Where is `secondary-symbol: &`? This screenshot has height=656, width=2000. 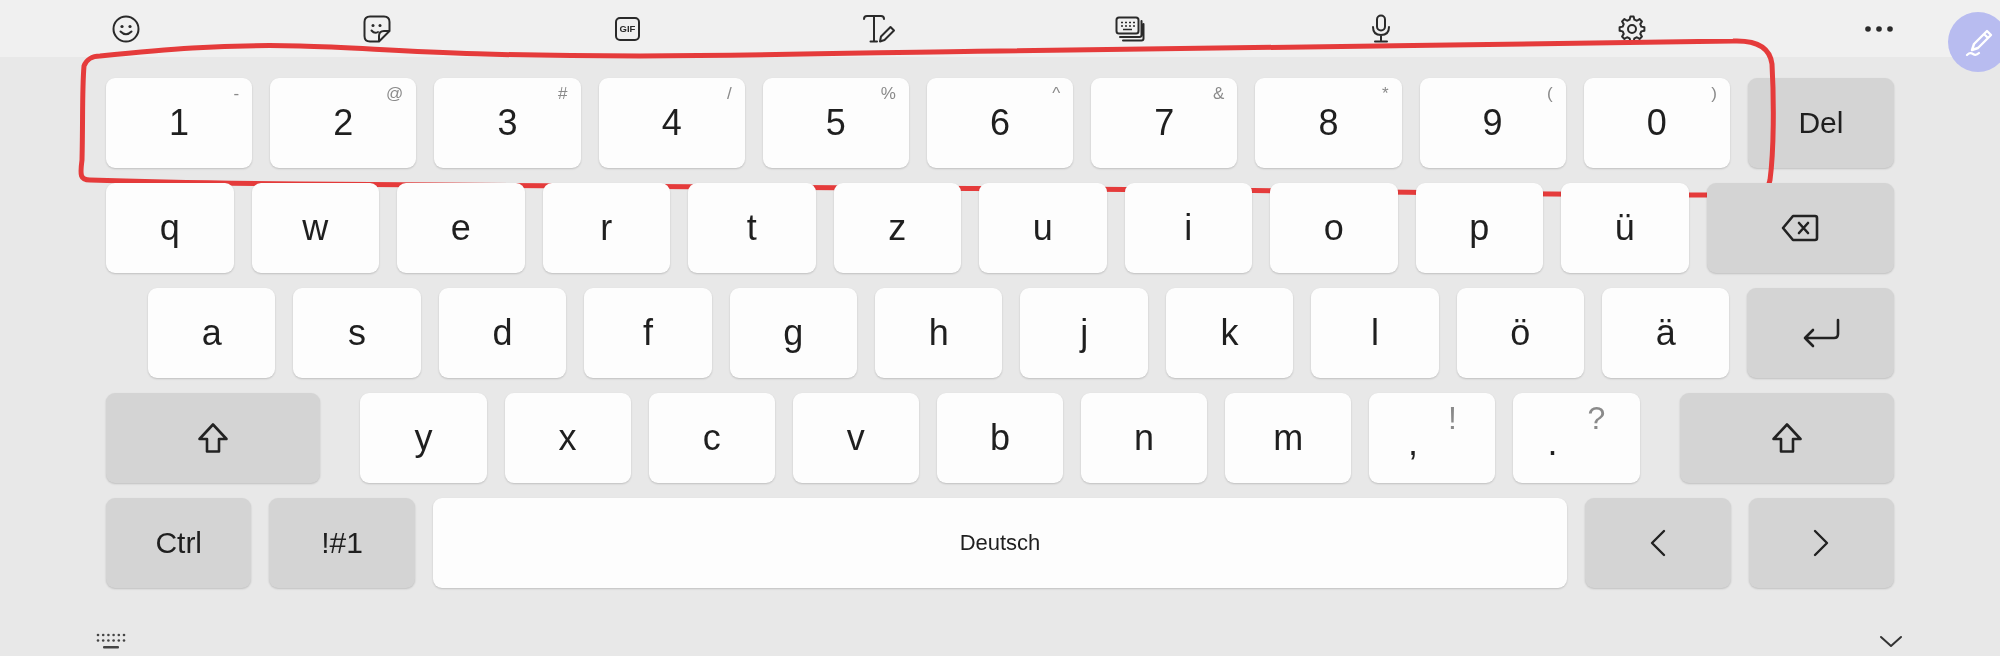 secondary-symbol: & is located at coordinates (1218, 93).